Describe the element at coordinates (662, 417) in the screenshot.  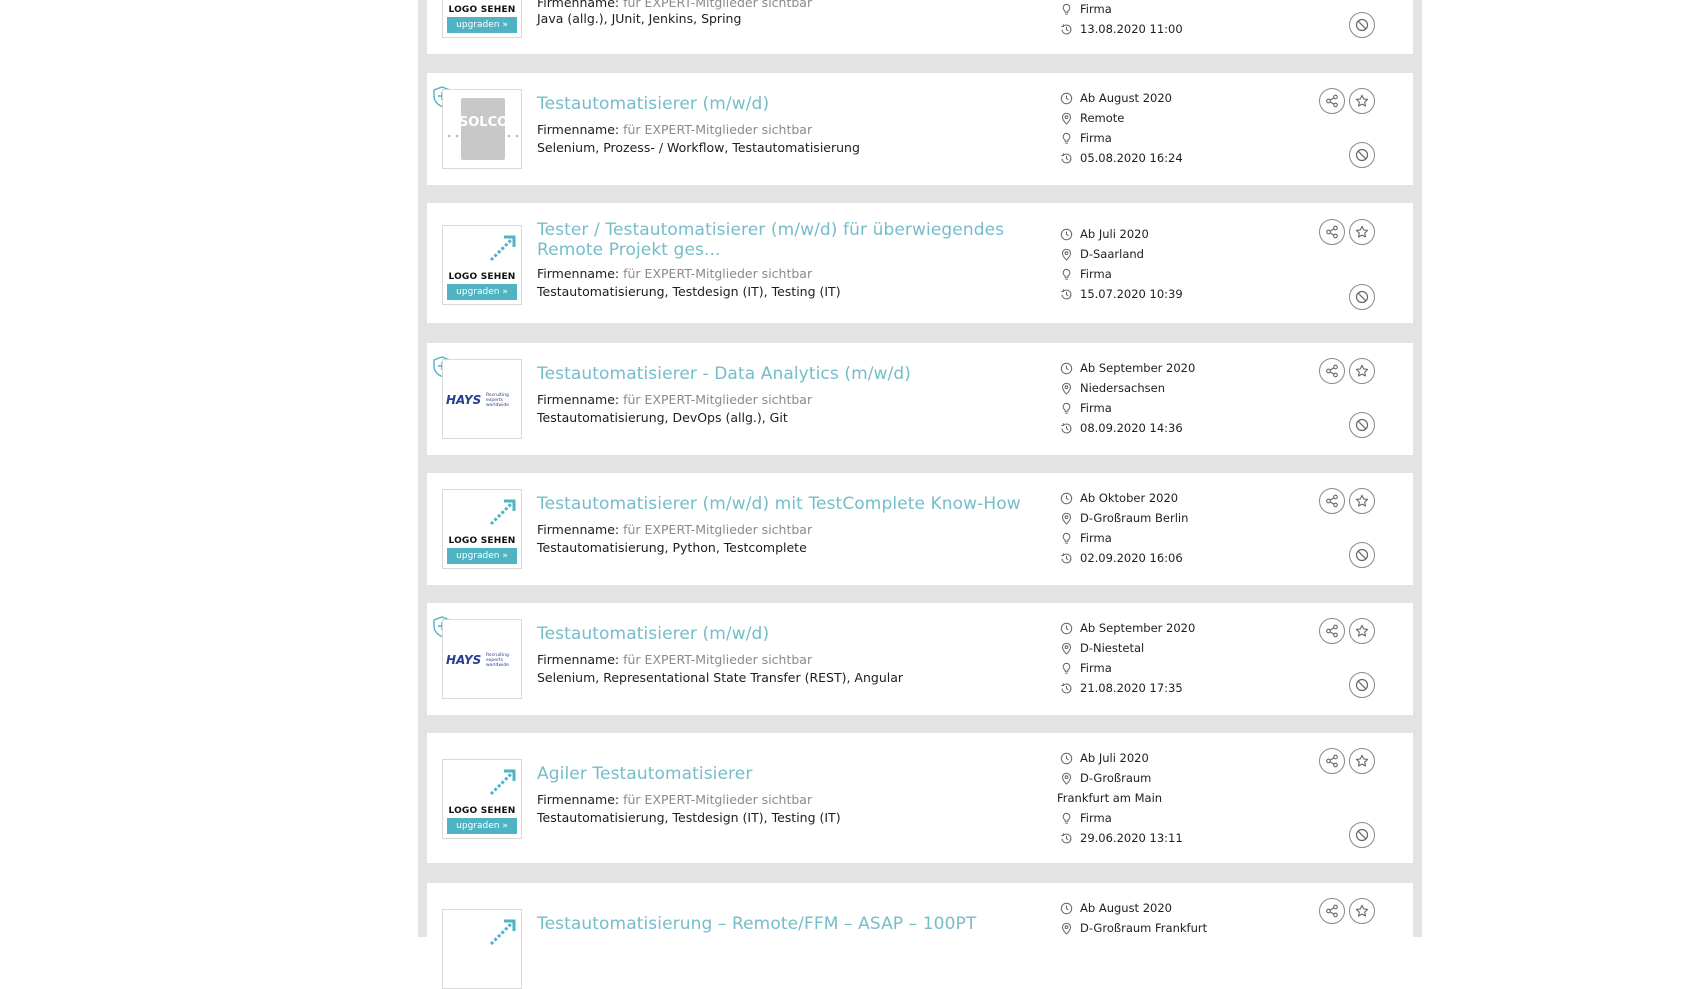
I see `skills-line: Testautomatisierung, DevOps (allg.), Git` at that location.